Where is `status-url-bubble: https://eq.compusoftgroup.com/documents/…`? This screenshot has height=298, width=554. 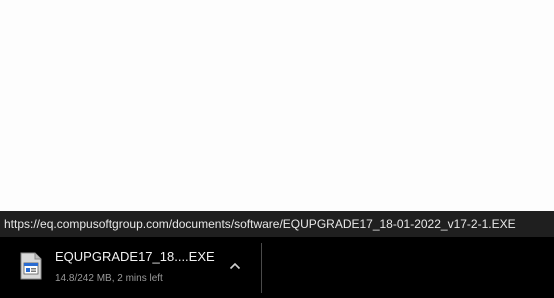 status-url-bubble: https://eq.compusoftgroup.com/documents/… is located at coordinates (277, 224).